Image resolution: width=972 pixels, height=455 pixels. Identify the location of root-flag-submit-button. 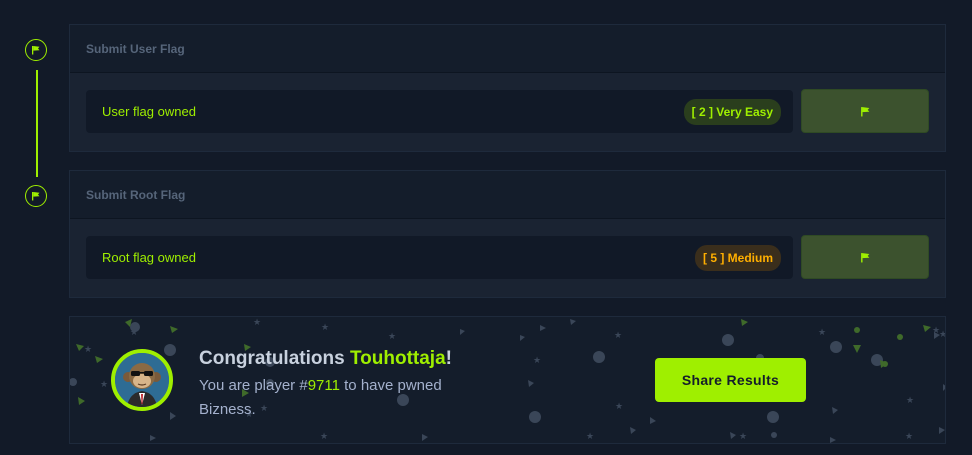
(865, 257).